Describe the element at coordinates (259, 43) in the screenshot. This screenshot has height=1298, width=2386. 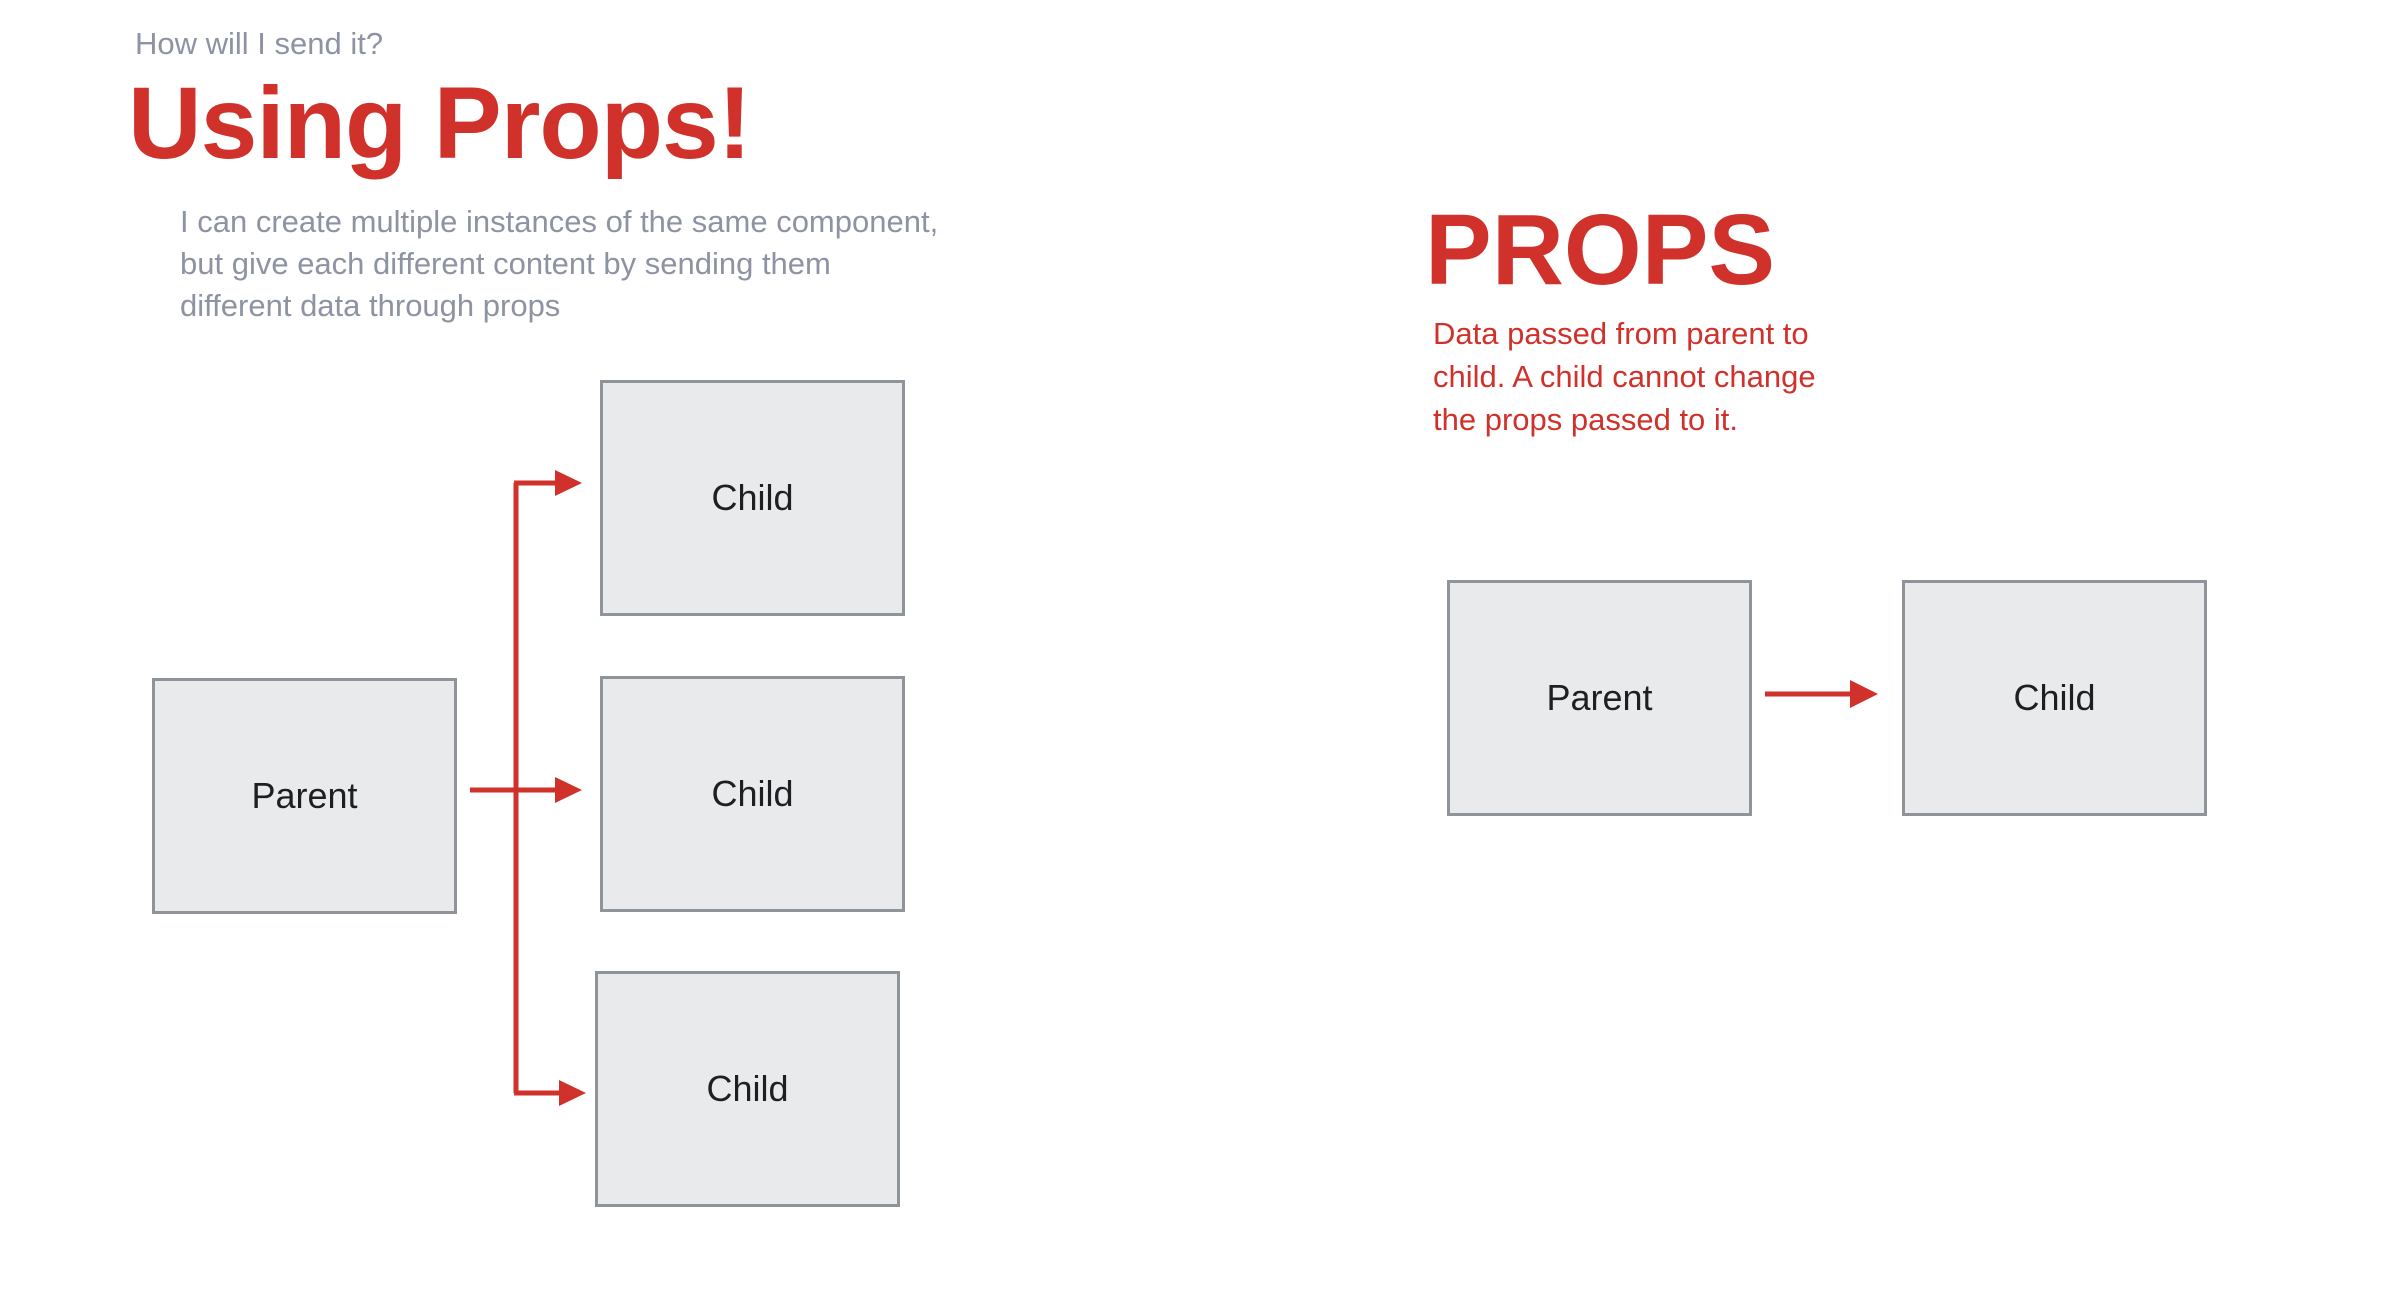
I see `eyebrow-text: How will I send it?` at that location.